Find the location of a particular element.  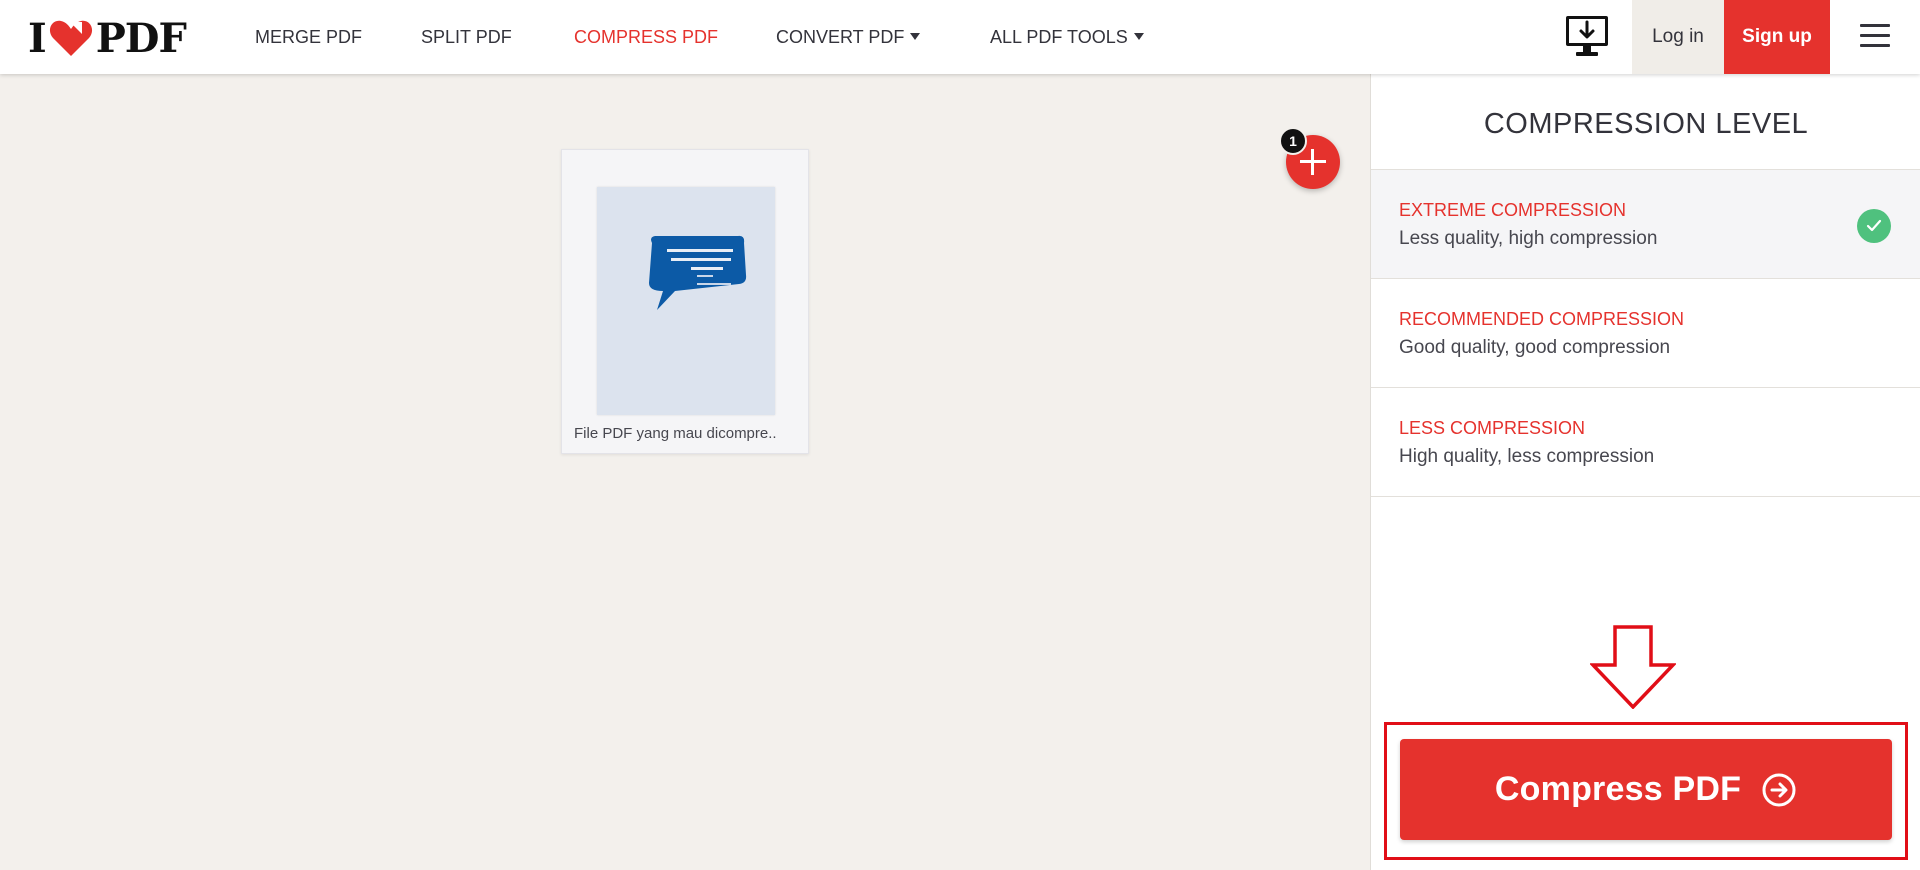

arrow-right-circle-icon is located at coordinates (1779, 789).